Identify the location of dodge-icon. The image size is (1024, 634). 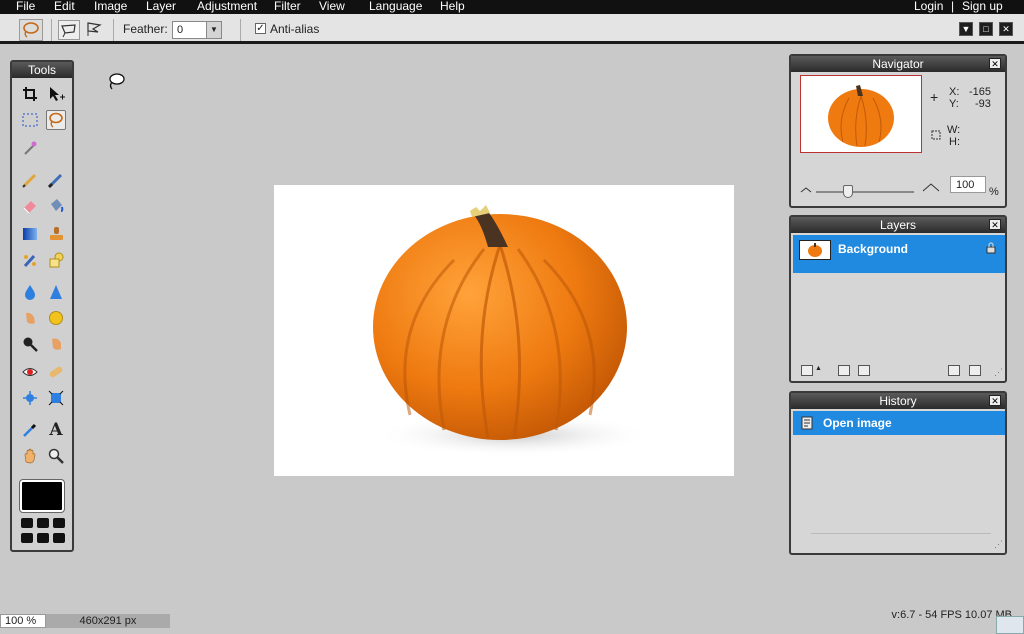
(30, 344).